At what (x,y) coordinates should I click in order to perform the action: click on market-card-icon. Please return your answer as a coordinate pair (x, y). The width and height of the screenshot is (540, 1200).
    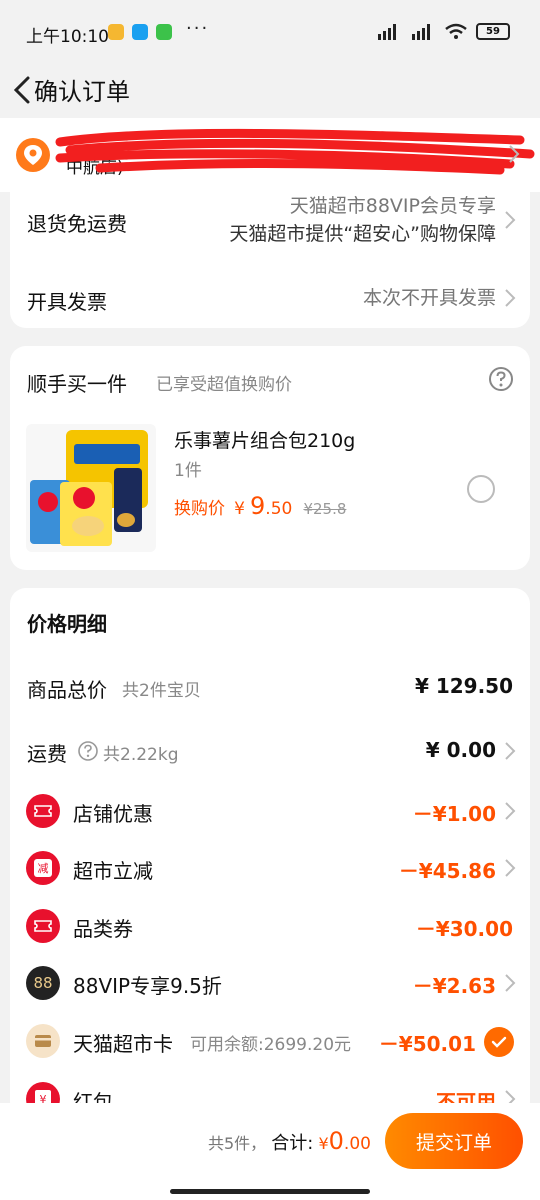
    Looking at the image, I should click on (43, 1041).